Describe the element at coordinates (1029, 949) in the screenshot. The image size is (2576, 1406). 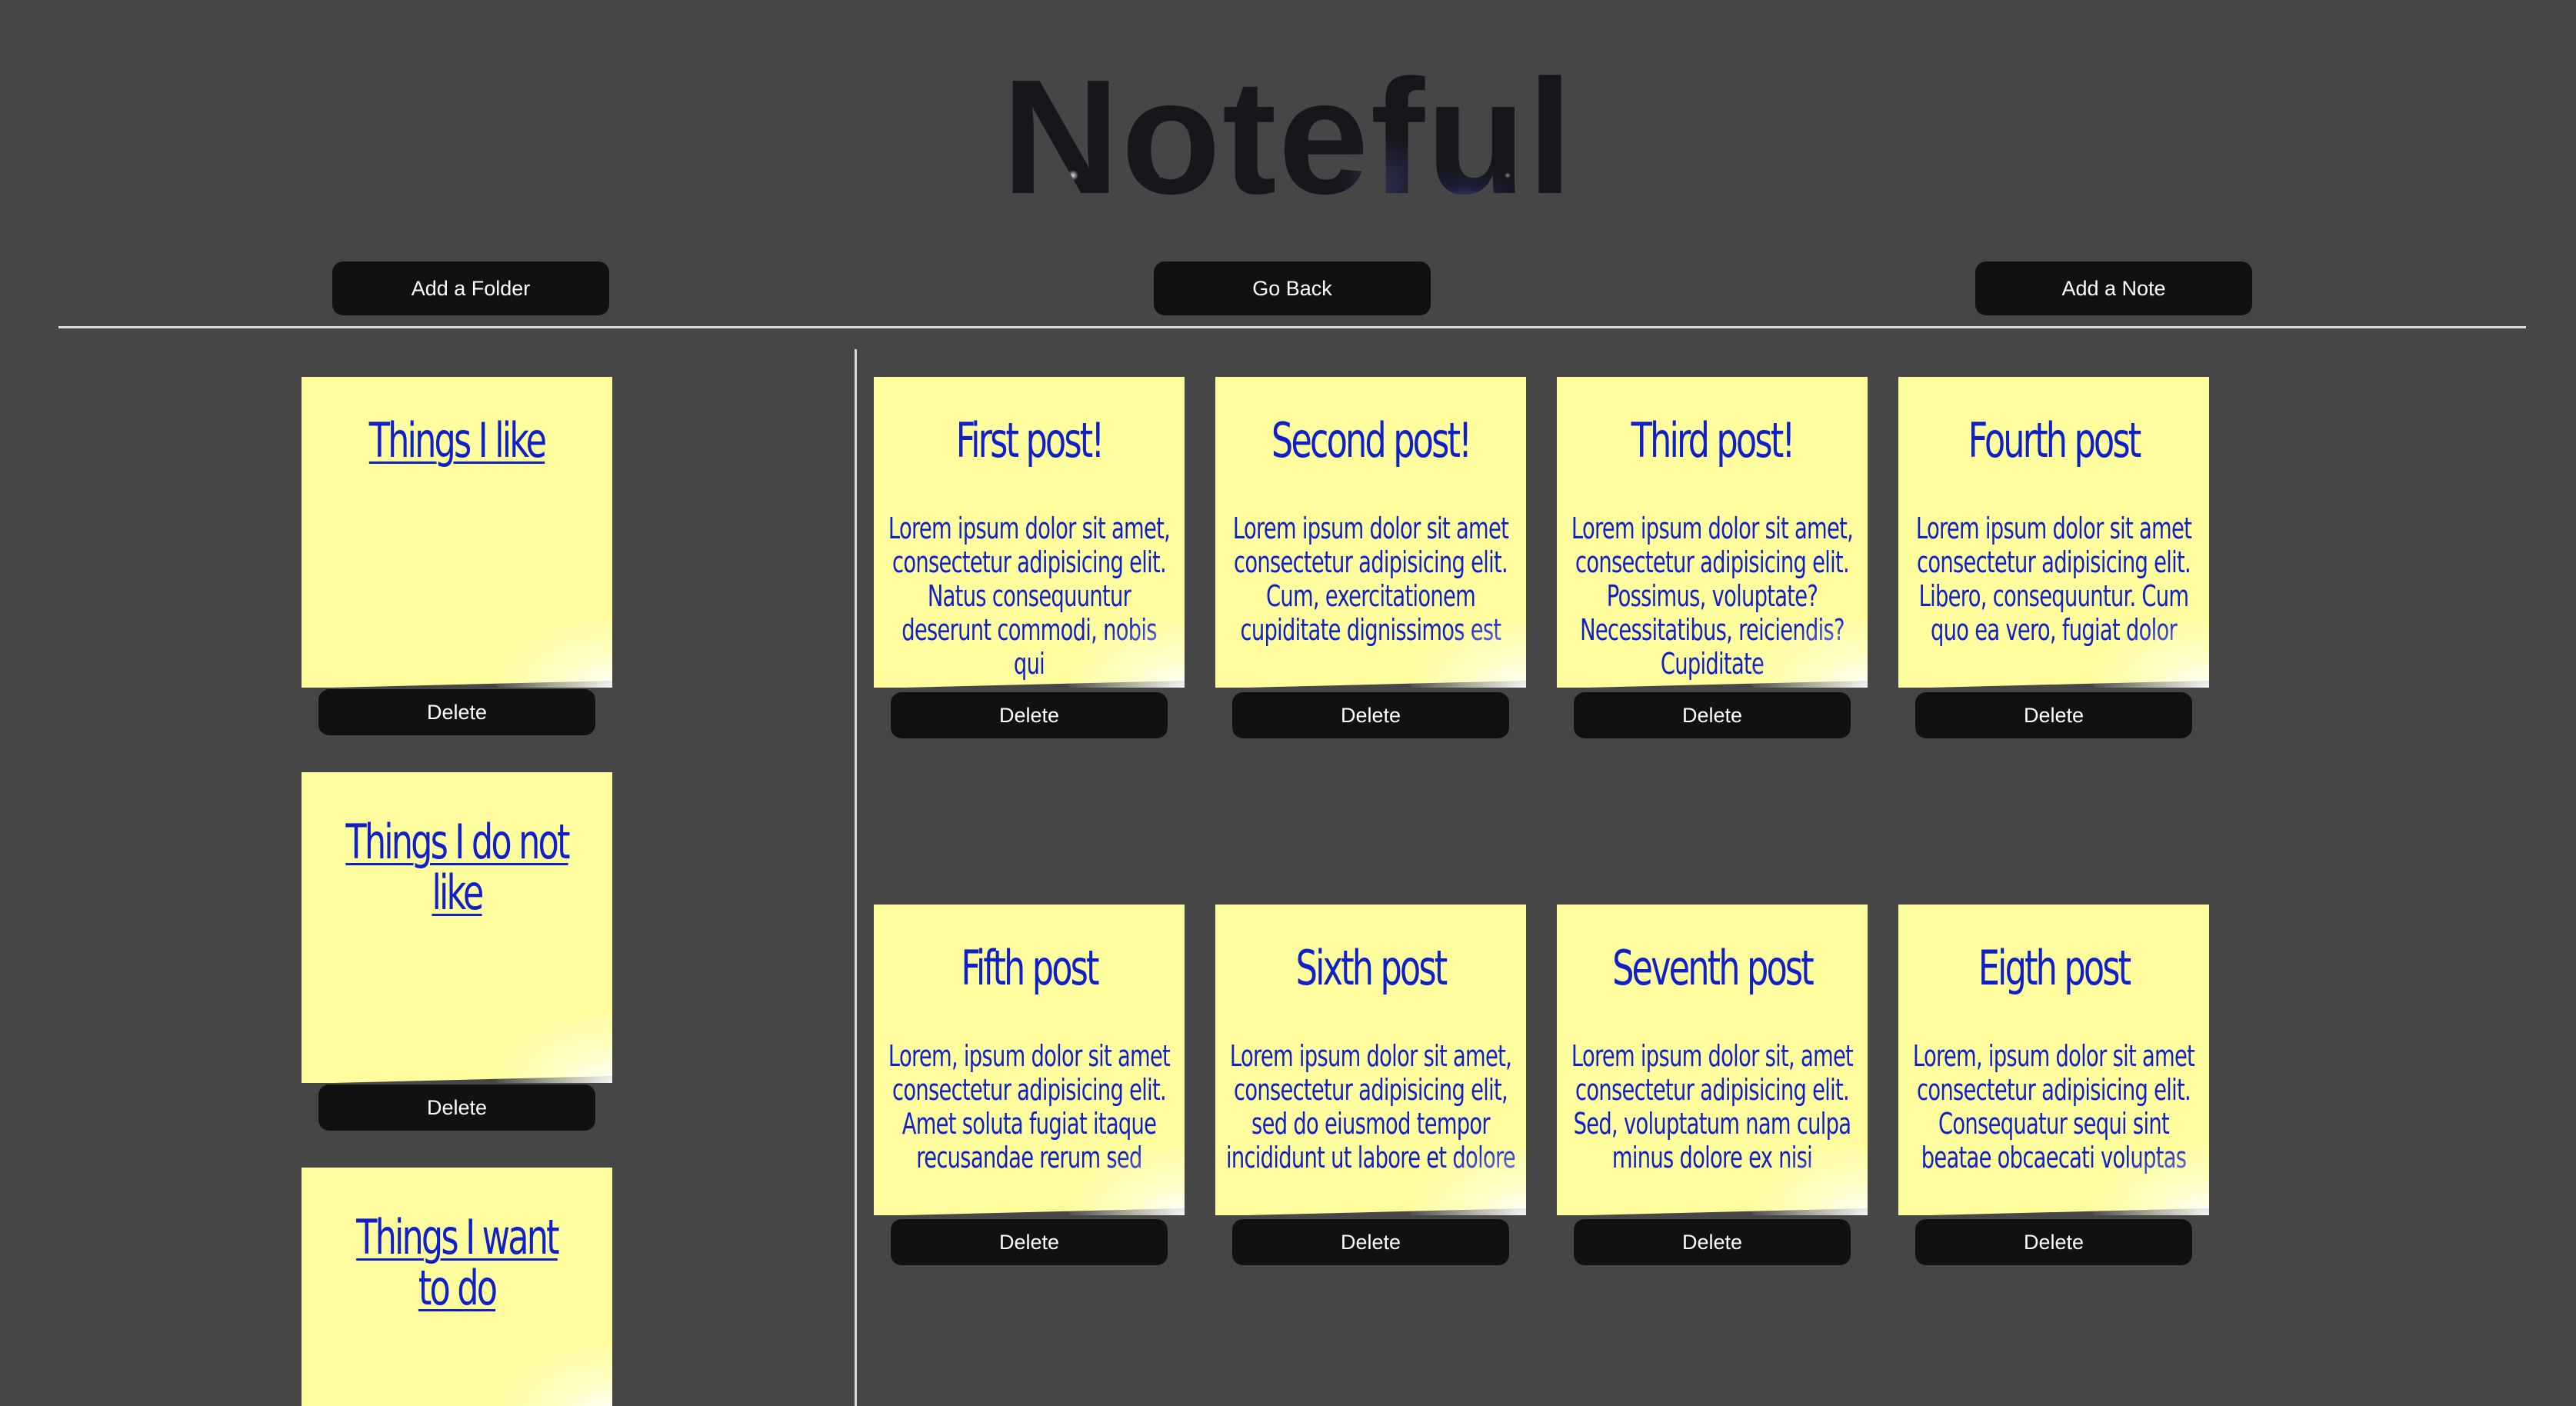
I see `note-title: Fifth post` at that location.